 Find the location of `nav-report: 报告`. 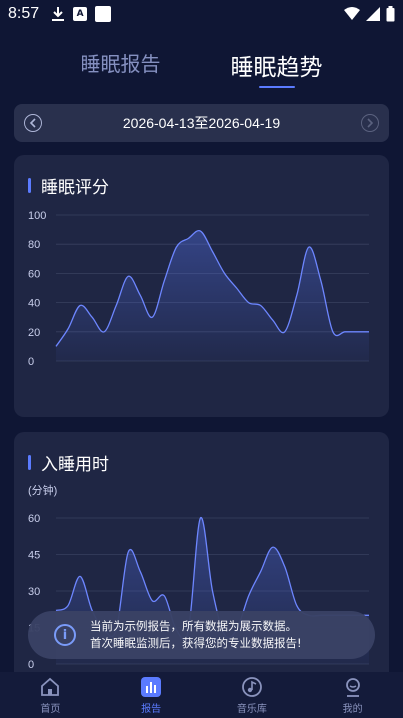

nav-report: 报告 is located at coordinates (151, 695).